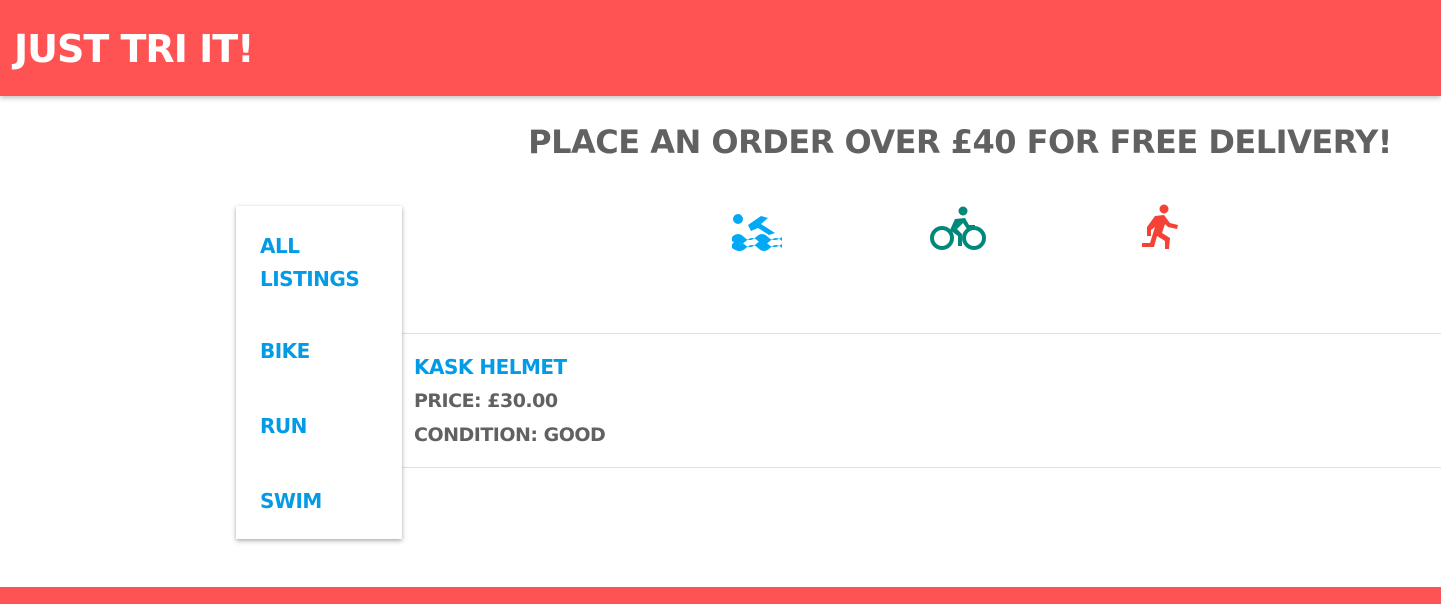  I want to click on app-footer, so click(720, 595).